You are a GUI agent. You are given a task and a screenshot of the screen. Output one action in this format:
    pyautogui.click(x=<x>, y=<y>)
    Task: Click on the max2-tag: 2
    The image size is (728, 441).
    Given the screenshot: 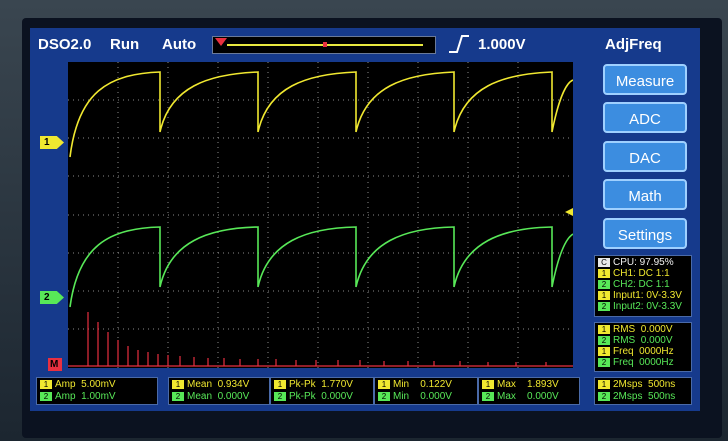 What is the action you would take?
    pyautogui.click(x=488, y=396)
    